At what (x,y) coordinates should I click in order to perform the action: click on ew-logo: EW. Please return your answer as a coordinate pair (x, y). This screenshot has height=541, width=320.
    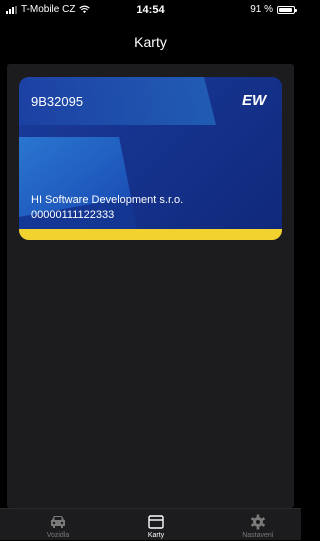
    Looking at the image, I should click on (255, 99).